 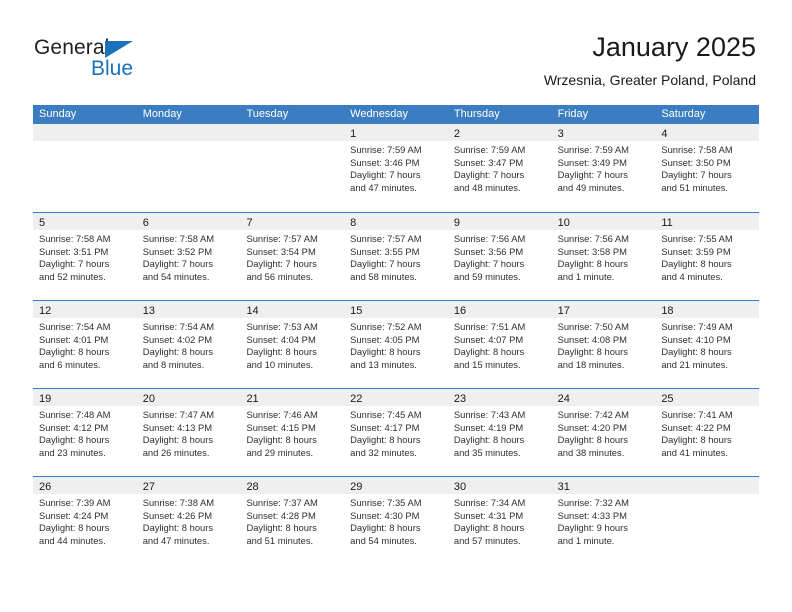 I want to click on sunrise-text: Sunrise: 7:47 AM, so click(x=178, y=414).